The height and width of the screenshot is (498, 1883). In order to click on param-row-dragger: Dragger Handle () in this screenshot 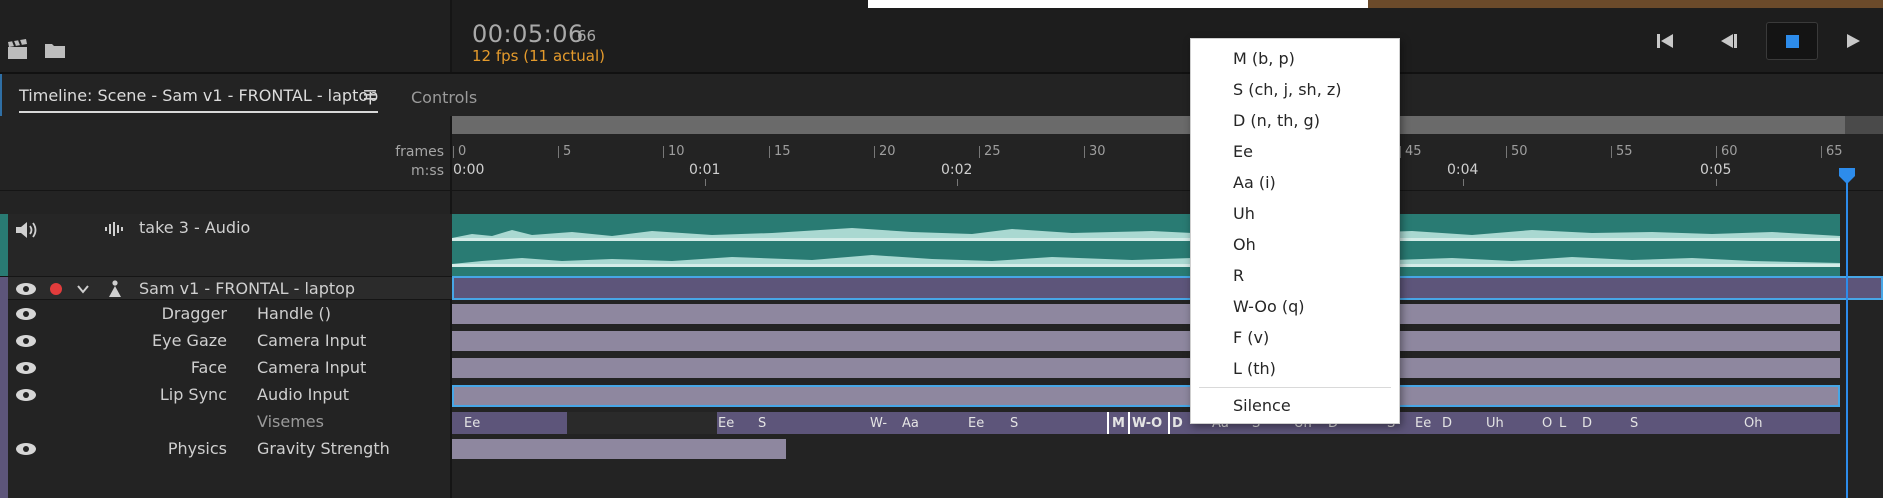, I will do `click(226, 313)`.